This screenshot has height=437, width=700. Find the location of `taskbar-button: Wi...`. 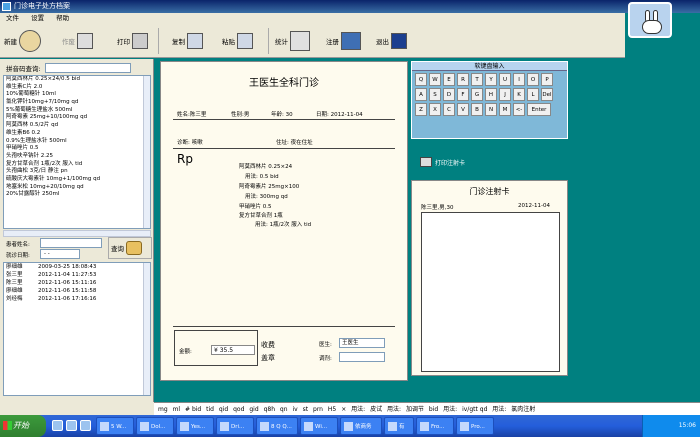

taskbar-button: Wi... is located at coordinates (319, 426).